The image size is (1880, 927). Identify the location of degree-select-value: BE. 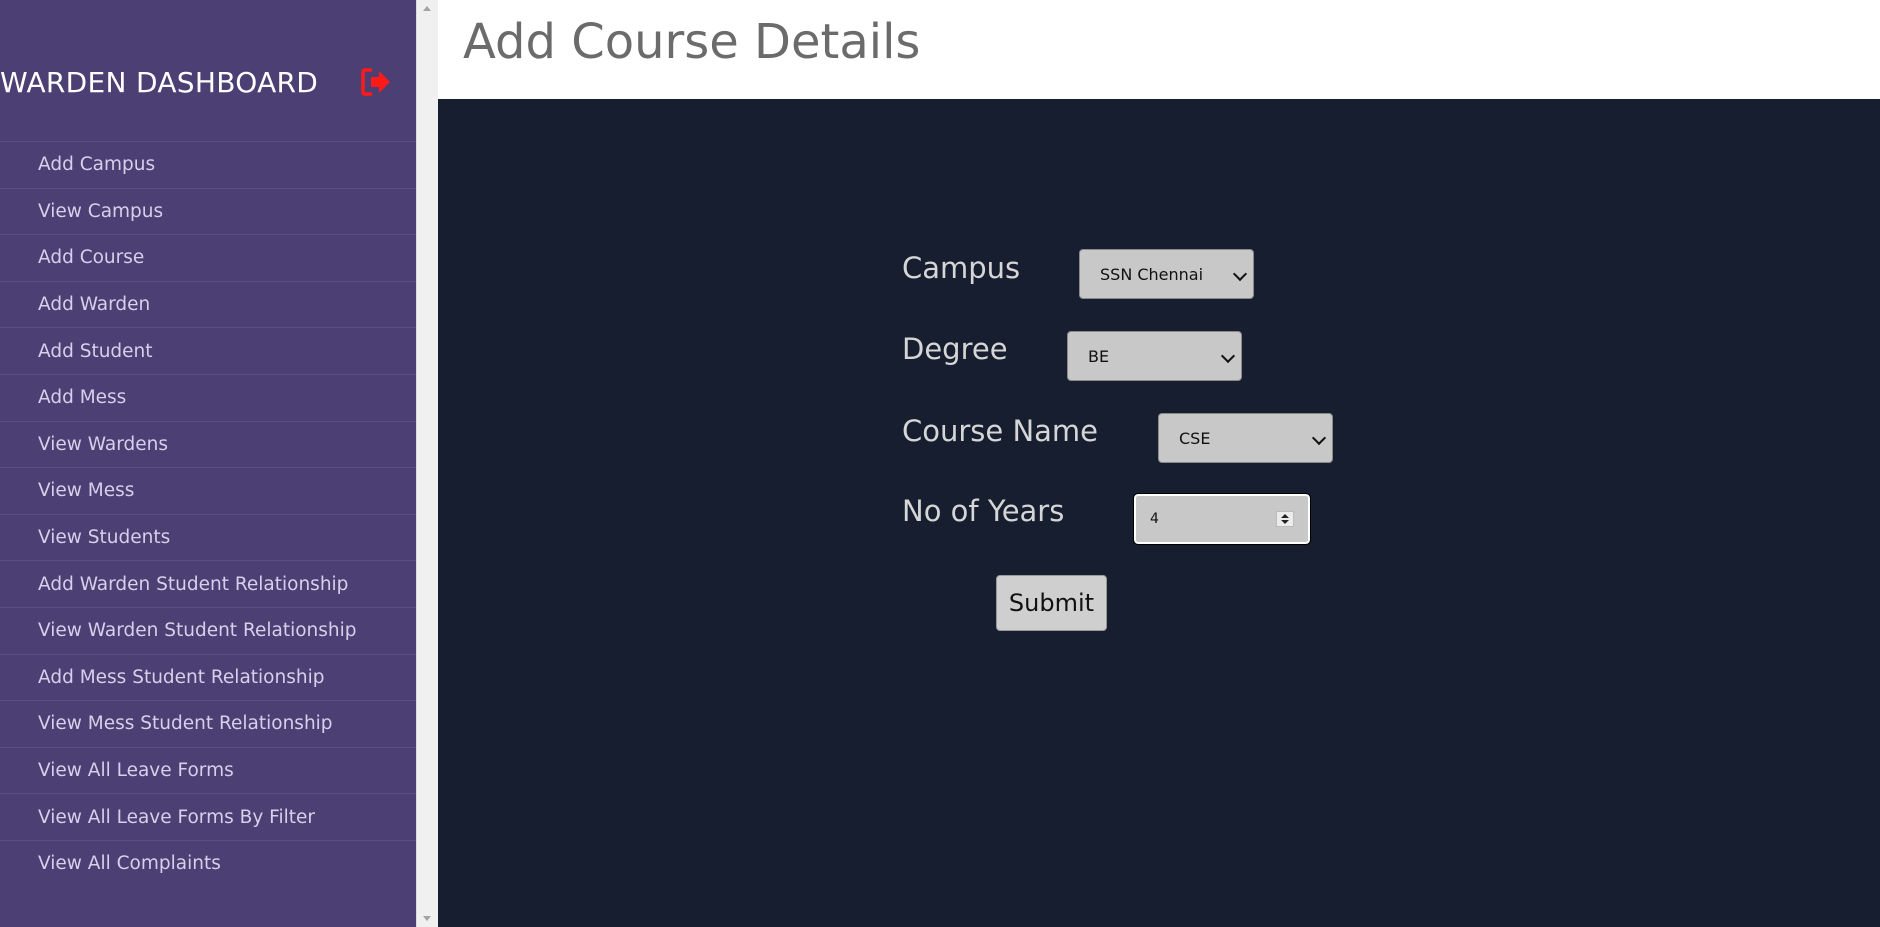
(1099, 356).